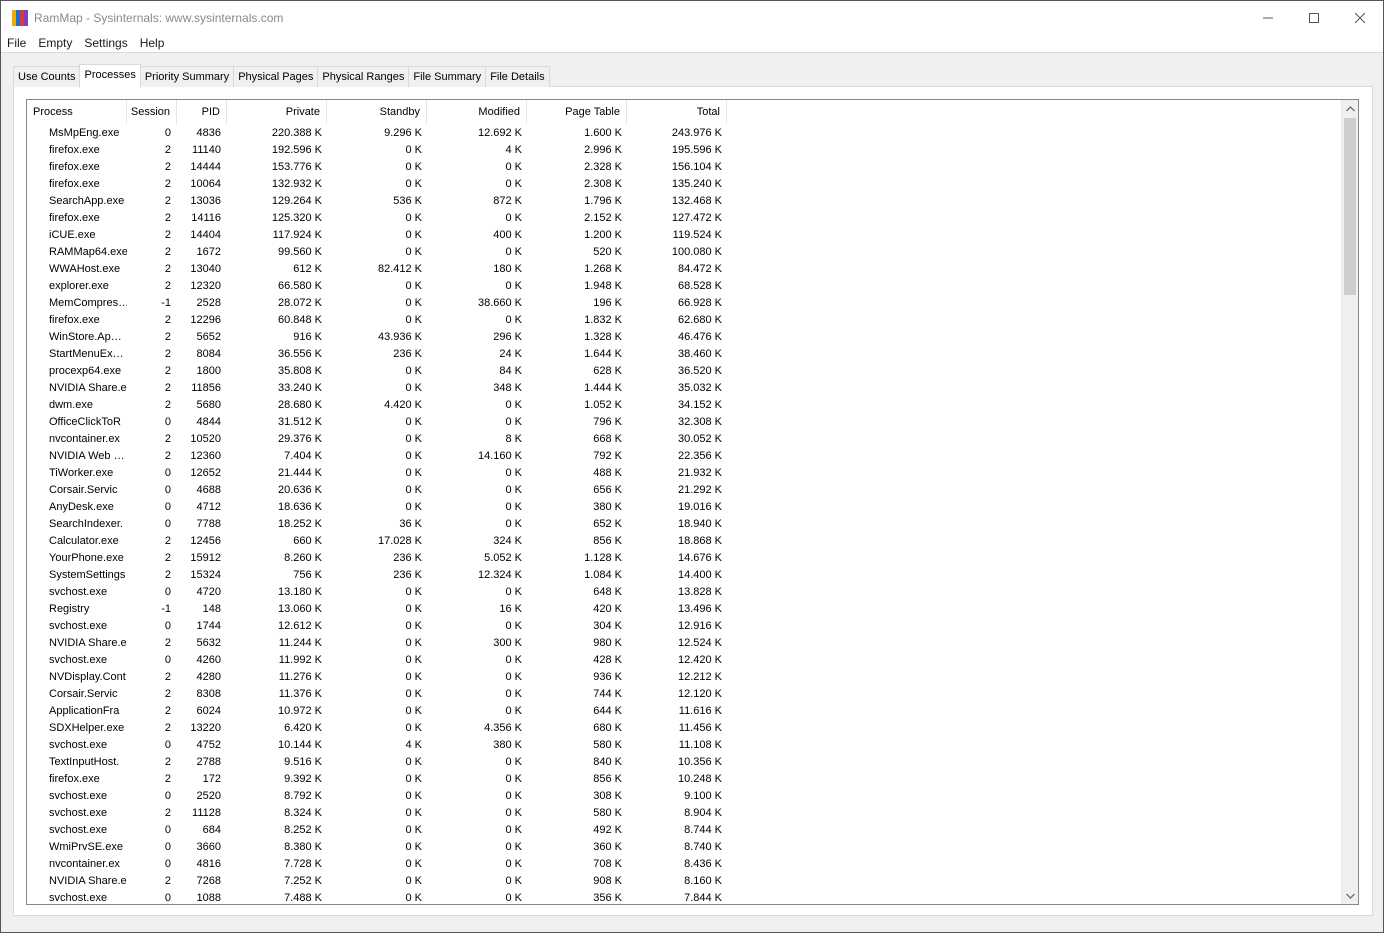  Describe the element at coordinates (577, 112) in the screenshot. I see `column-header-page-table: Page Table` at that location.